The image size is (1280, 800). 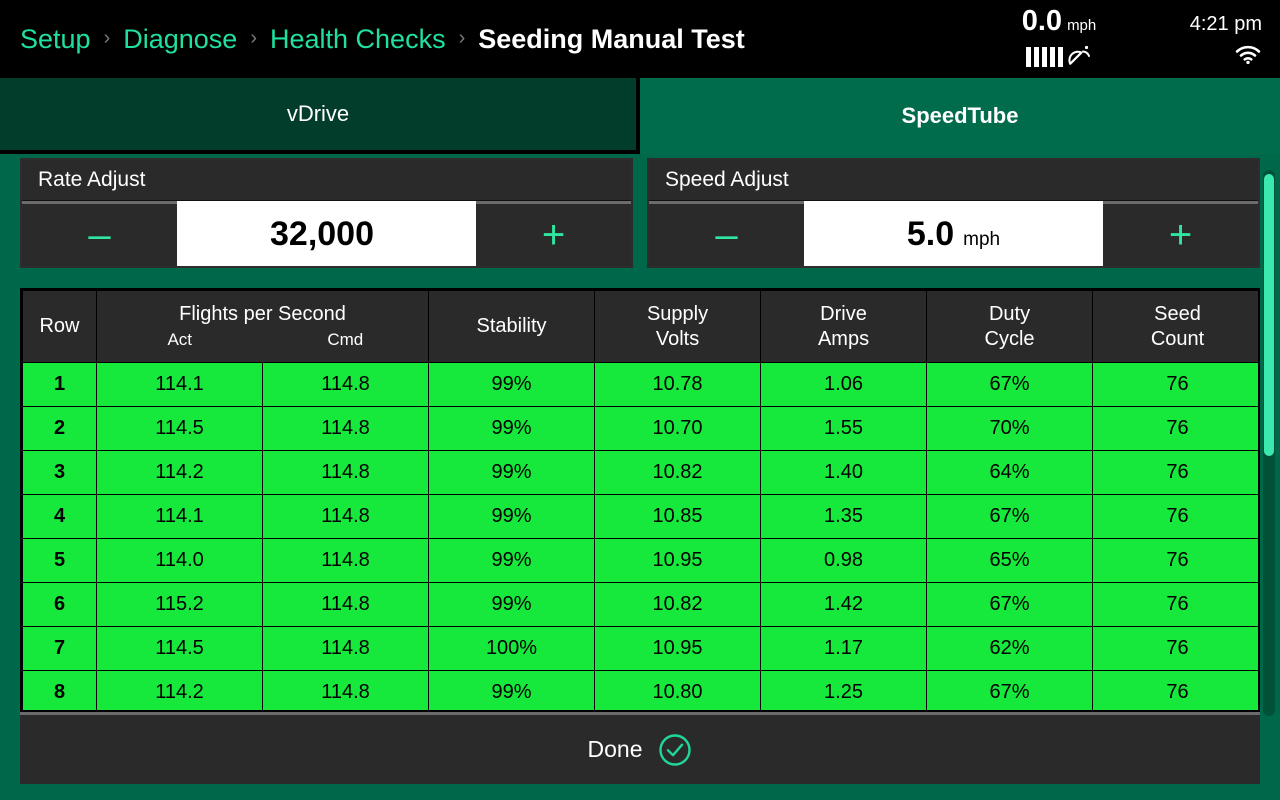 What do you see at coordinates (844, 428) in the screenshot?
I see `cell-drive-amps: 1.55` at bounding box center [844, 428].